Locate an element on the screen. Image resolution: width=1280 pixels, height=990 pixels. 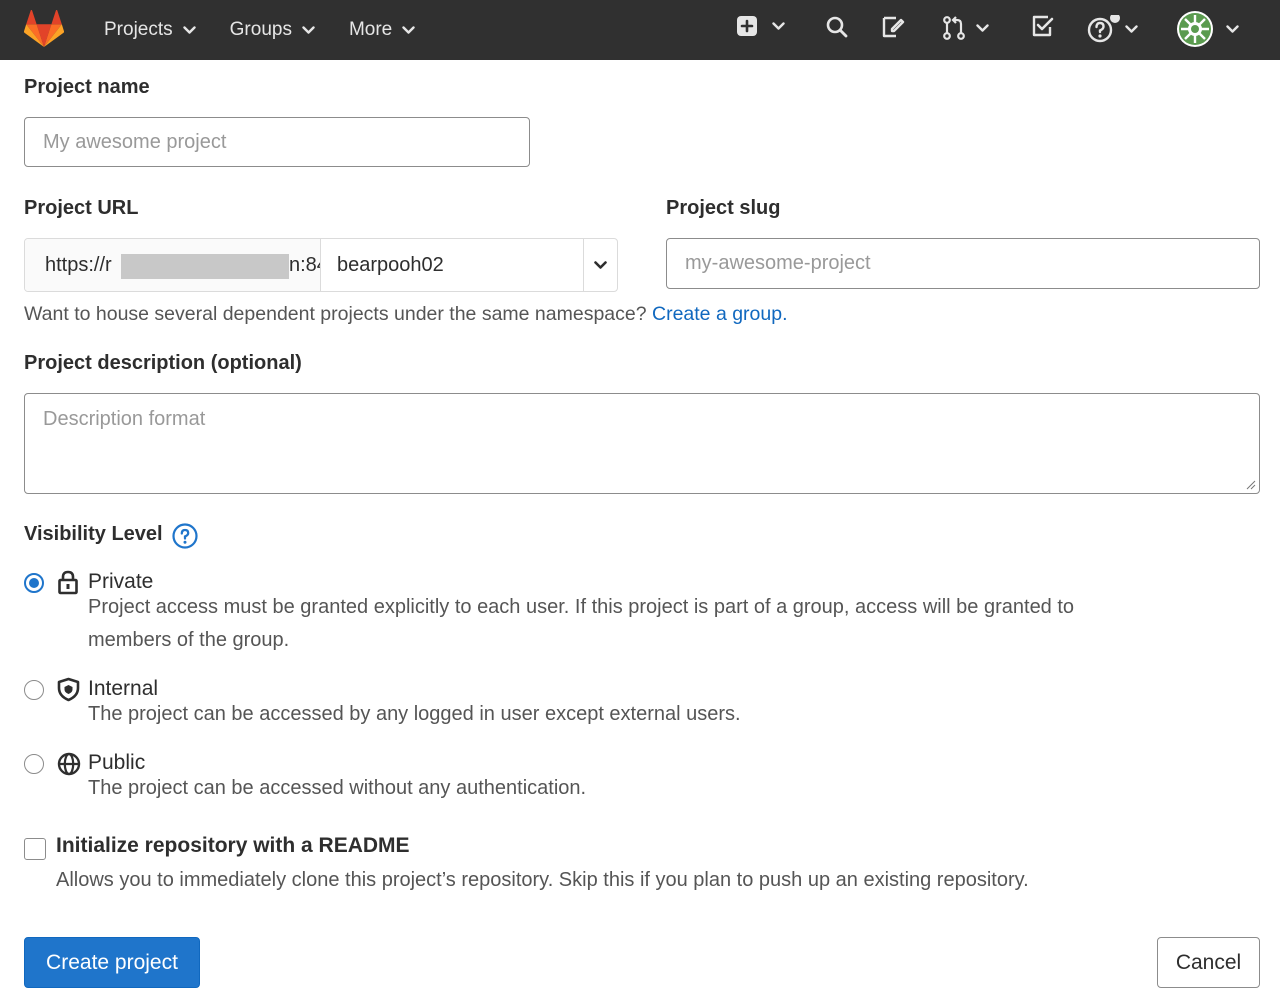
shield-icon is located at coordinates (68, 689).